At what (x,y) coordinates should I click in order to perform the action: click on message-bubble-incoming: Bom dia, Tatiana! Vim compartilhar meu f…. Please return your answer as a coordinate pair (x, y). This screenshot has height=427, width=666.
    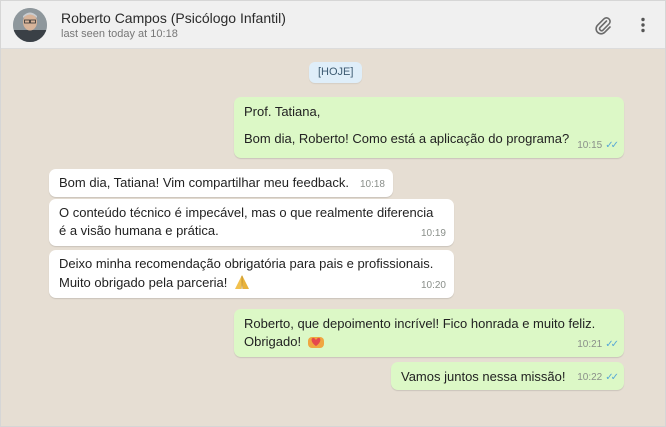
    Looking at the image, I should click on (221, 183).